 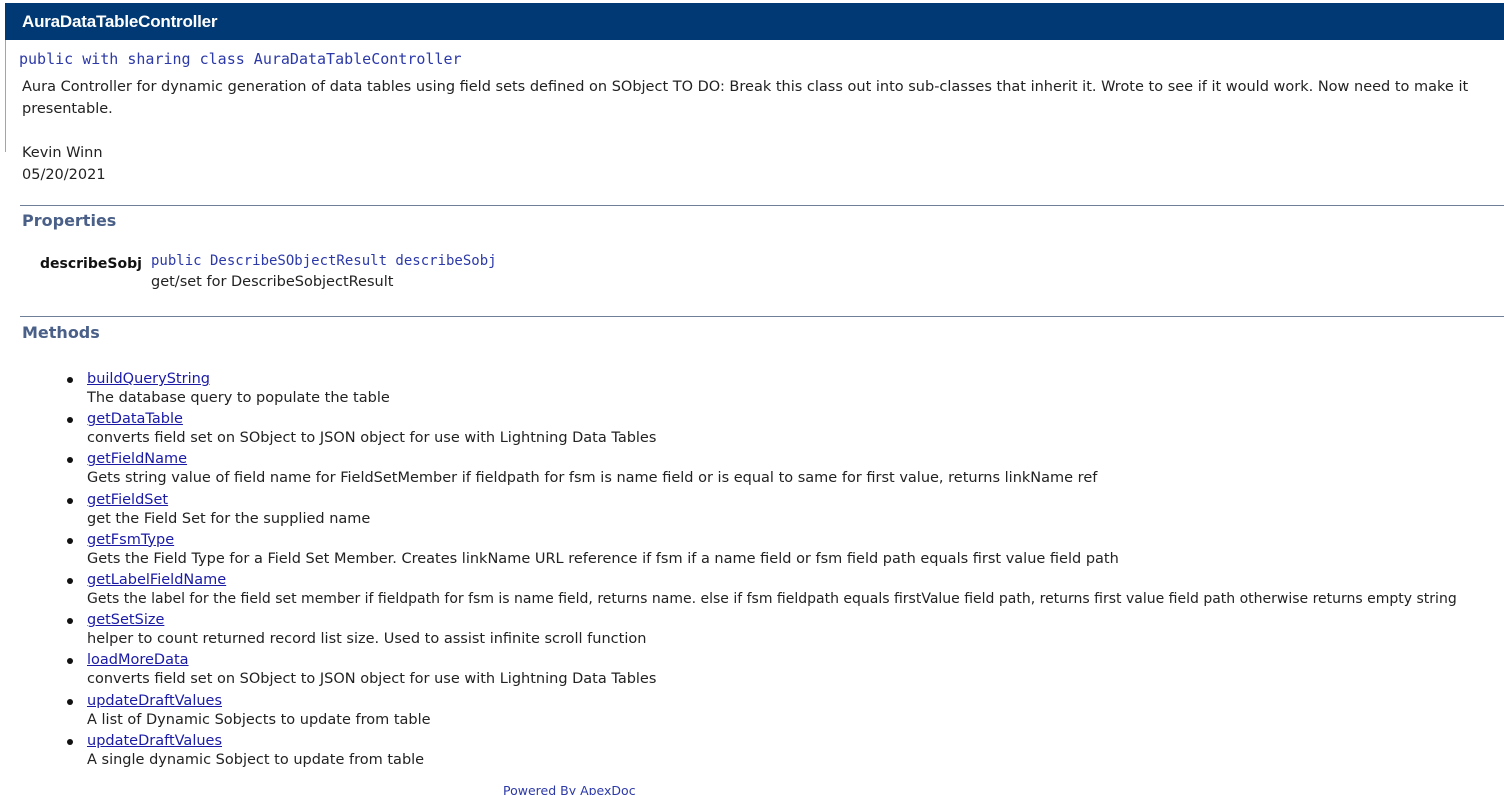 I want to click on property-name: describeSobj, so click(x=91, y=264).